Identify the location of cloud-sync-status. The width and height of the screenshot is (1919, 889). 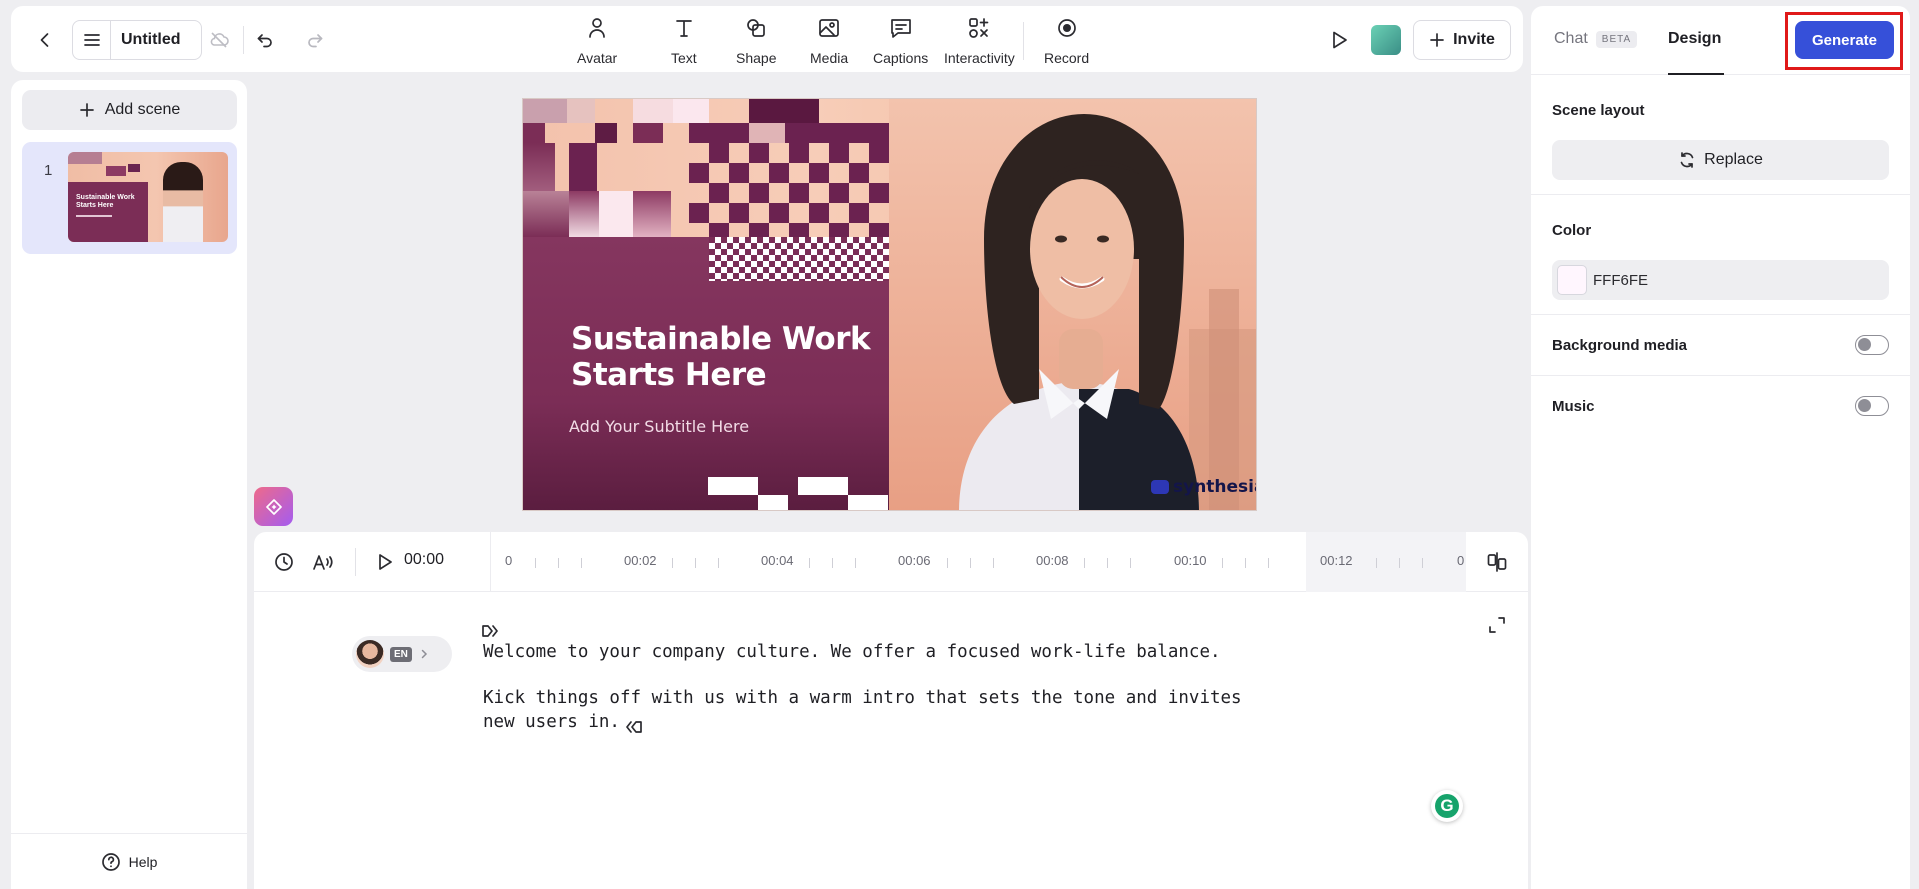
(219, 40).